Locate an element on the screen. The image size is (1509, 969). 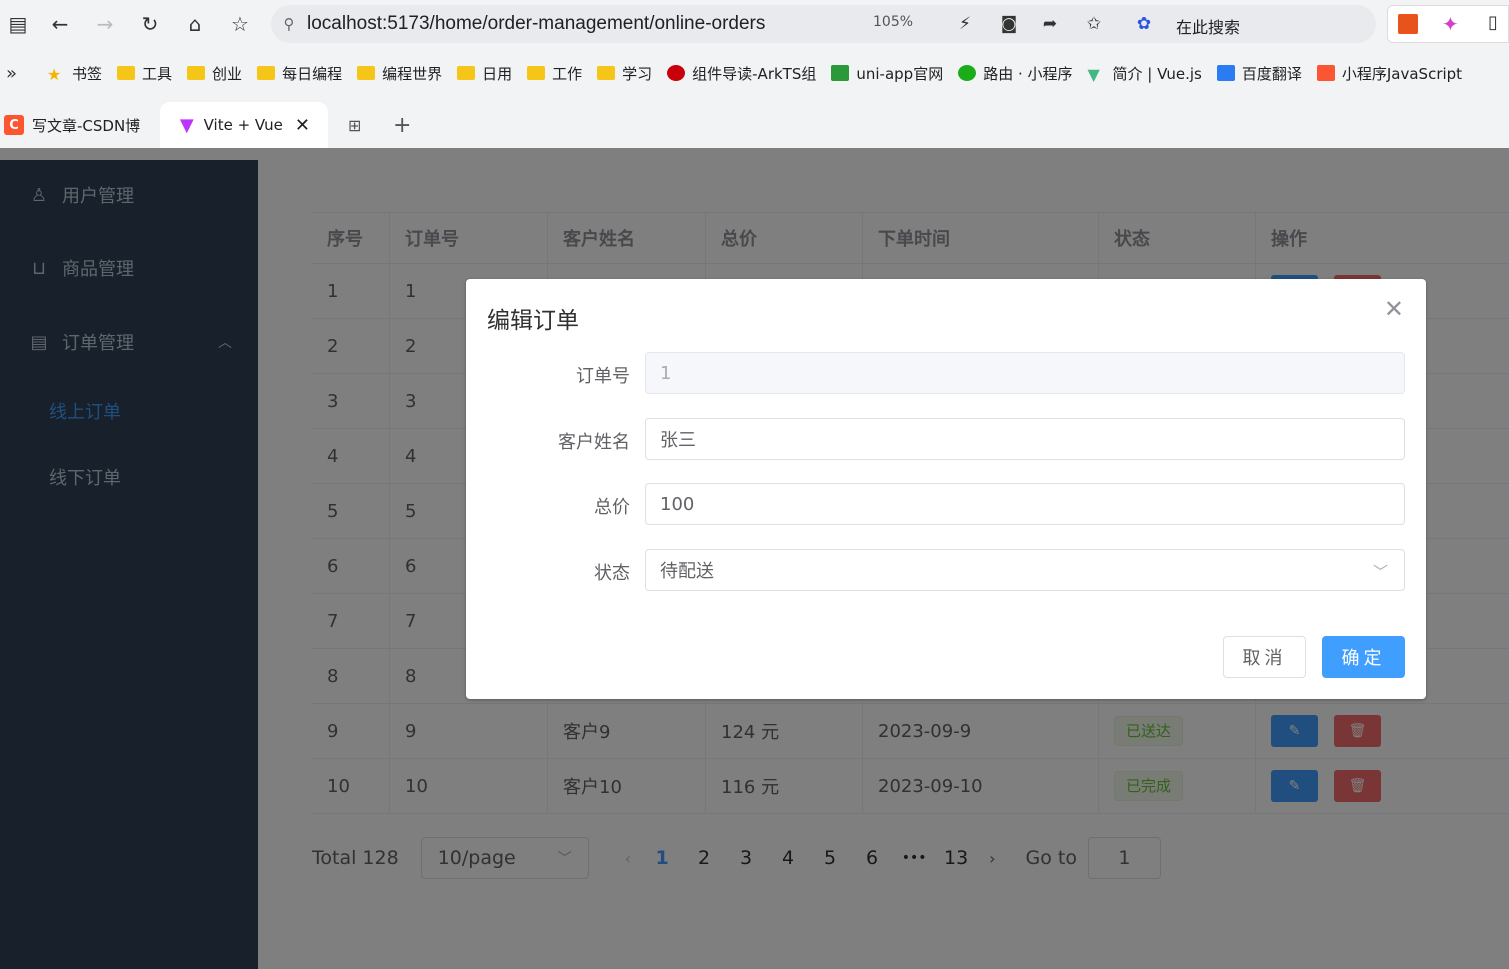
order-no-input: 1 is located at coordinates (1025, 373).